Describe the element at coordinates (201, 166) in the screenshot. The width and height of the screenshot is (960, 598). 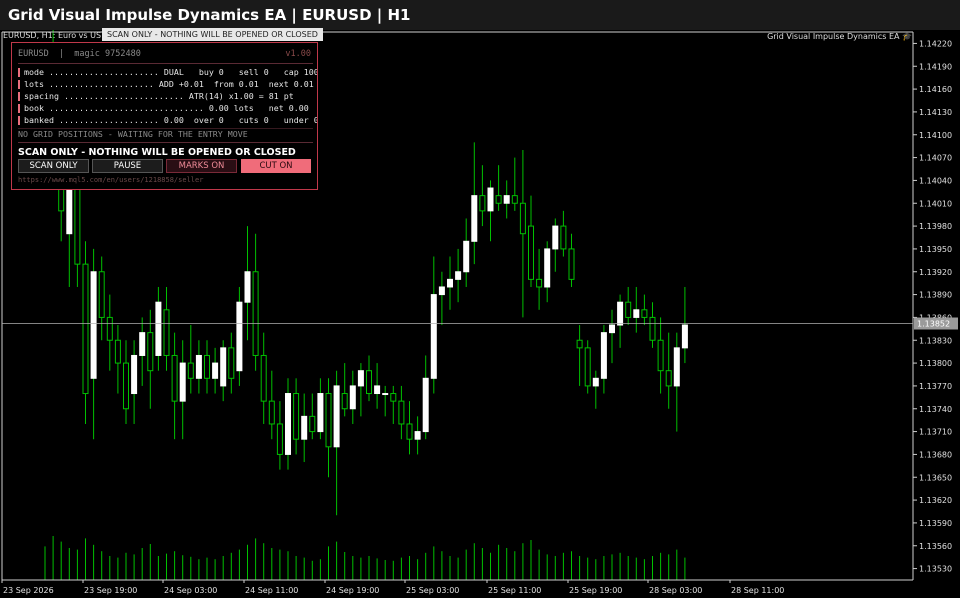
I see `marks-on-button: MARKS ON` at that location.